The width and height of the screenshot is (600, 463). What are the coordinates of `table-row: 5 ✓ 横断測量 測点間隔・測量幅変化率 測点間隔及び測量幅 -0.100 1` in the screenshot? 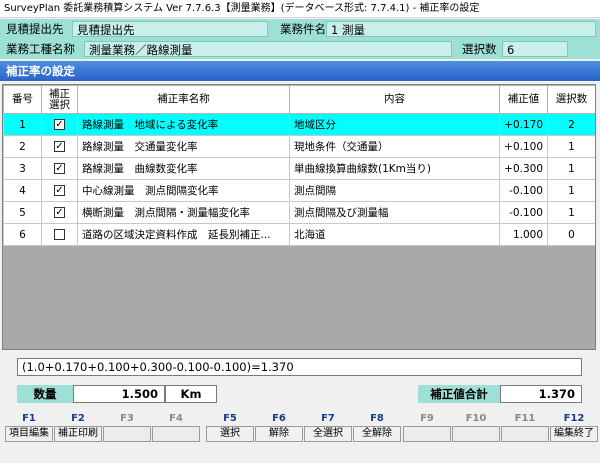 It's located at (299, 212).